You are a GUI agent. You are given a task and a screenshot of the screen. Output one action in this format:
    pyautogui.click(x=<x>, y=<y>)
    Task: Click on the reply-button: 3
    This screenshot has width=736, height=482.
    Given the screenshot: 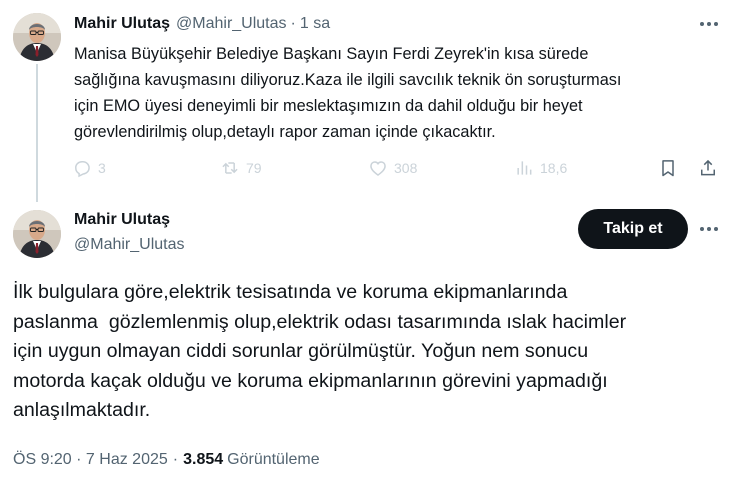 What is the action you would take?
    pyautogui.click(x=89, y=168)
    